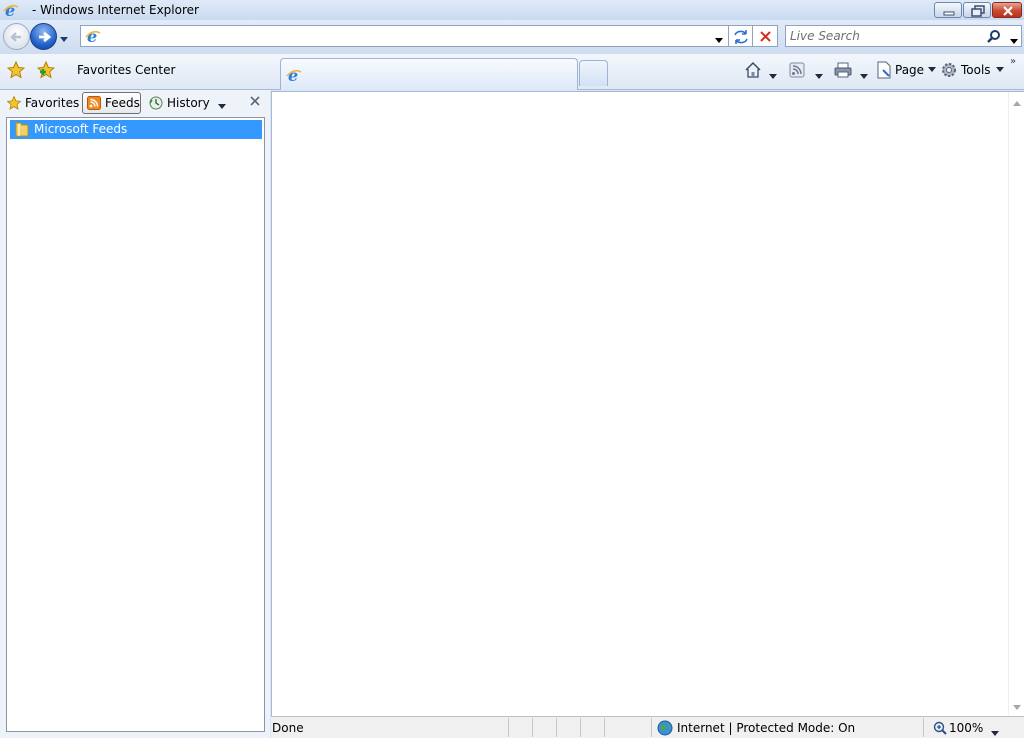  I want to click on feed-icon, so click(797, 70).